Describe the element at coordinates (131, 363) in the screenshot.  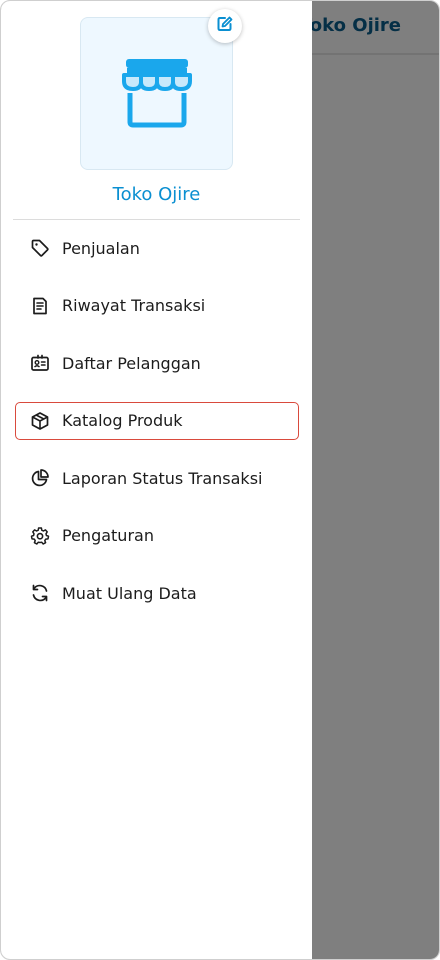
I see `menu-label-daftar-pelanggan: Daftar Pelanggan` at that location.